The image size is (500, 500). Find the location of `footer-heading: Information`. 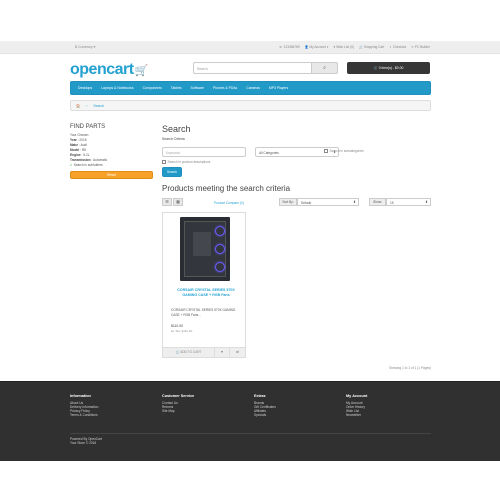

footer-heading: Information is located at coordinates (80, 396).